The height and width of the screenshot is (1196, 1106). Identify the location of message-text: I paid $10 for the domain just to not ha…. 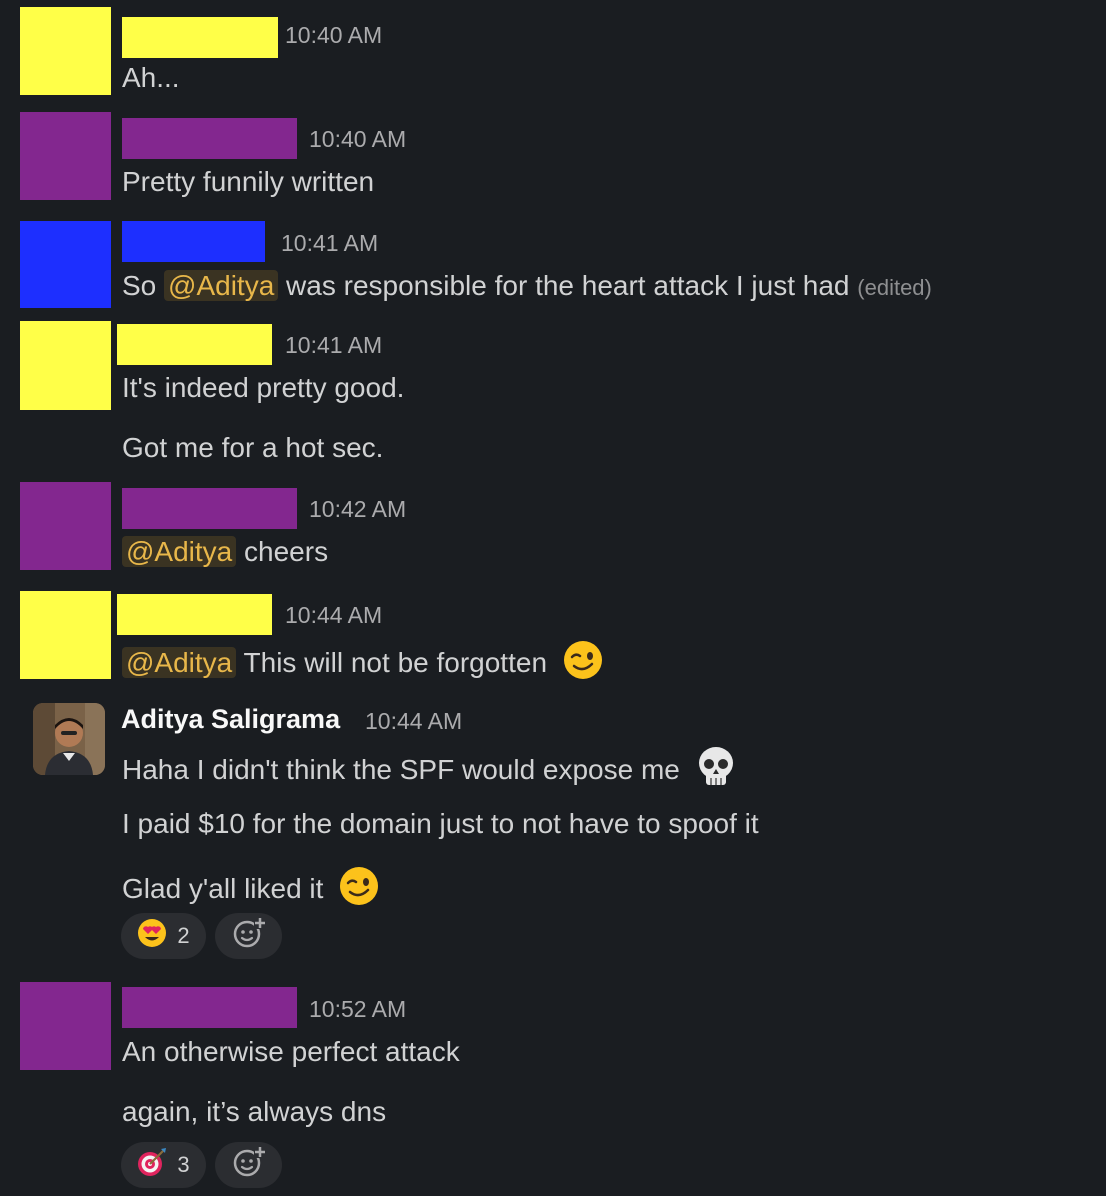
(440, 823).